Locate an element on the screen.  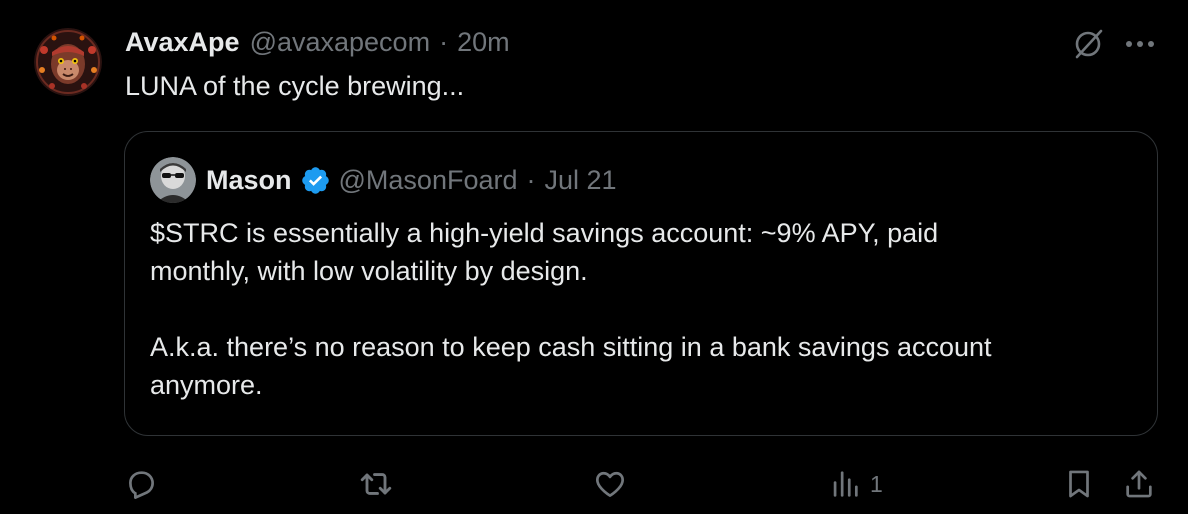
top-actions is located at coordinates (1114, 44).